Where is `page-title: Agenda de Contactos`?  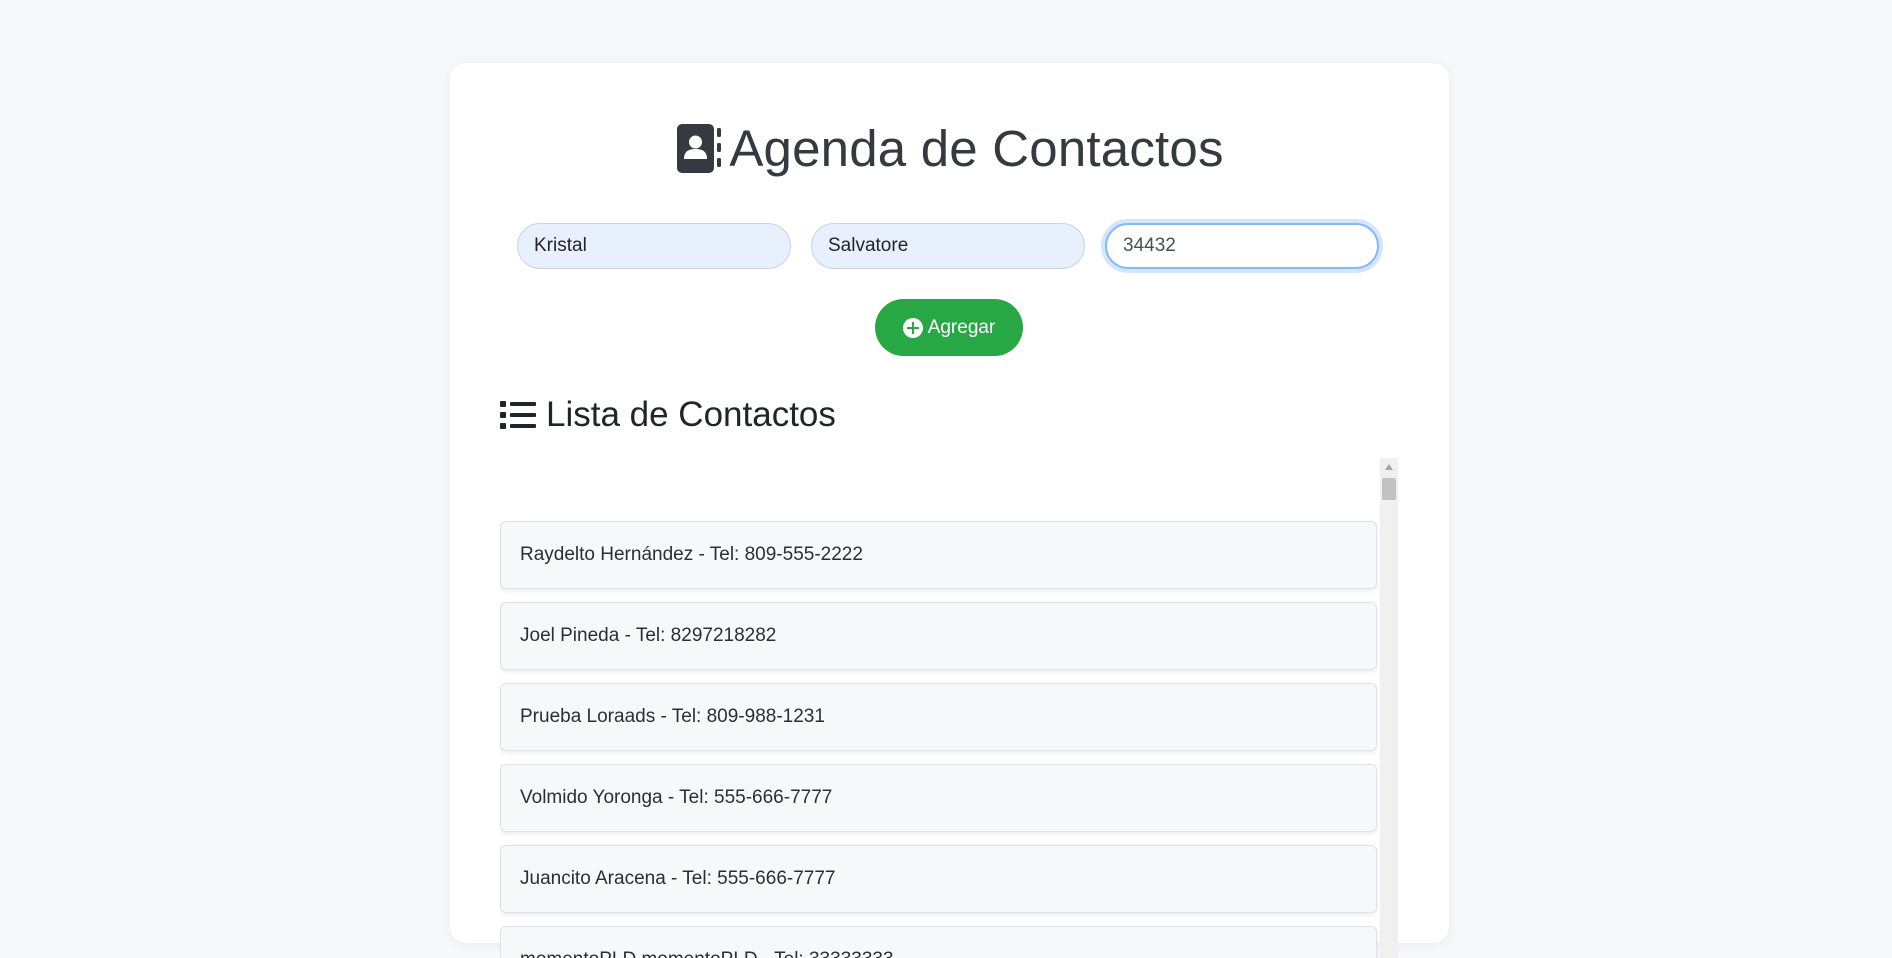 page-title: Agenda de Contactos is located at coordinates (976, 148).